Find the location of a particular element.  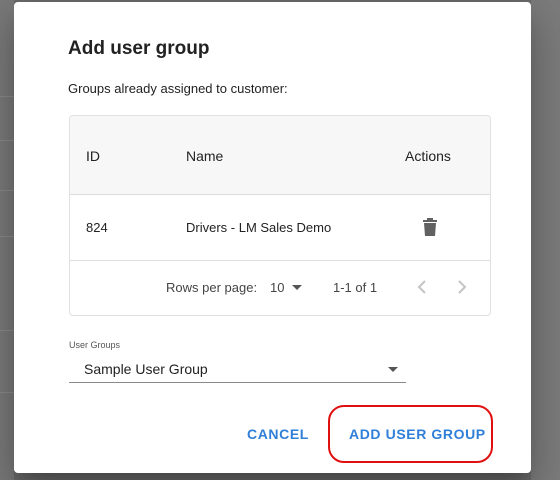

cancel-button: CANCEL is located at coordinates (278, 434).